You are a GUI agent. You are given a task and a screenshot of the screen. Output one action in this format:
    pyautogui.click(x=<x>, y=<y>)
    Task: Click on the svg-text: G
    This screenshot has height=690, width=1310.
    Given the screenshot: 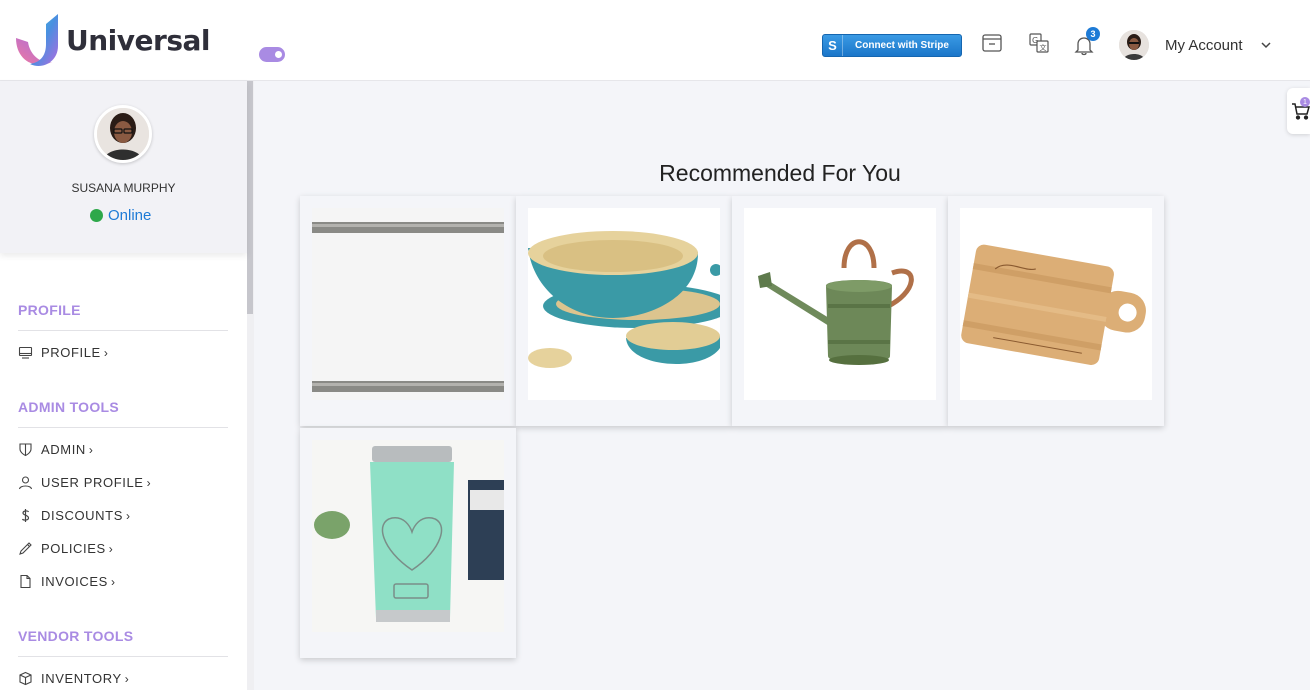 What is the action you would take?
    pyautogui.click(x=1035, y=40)
    